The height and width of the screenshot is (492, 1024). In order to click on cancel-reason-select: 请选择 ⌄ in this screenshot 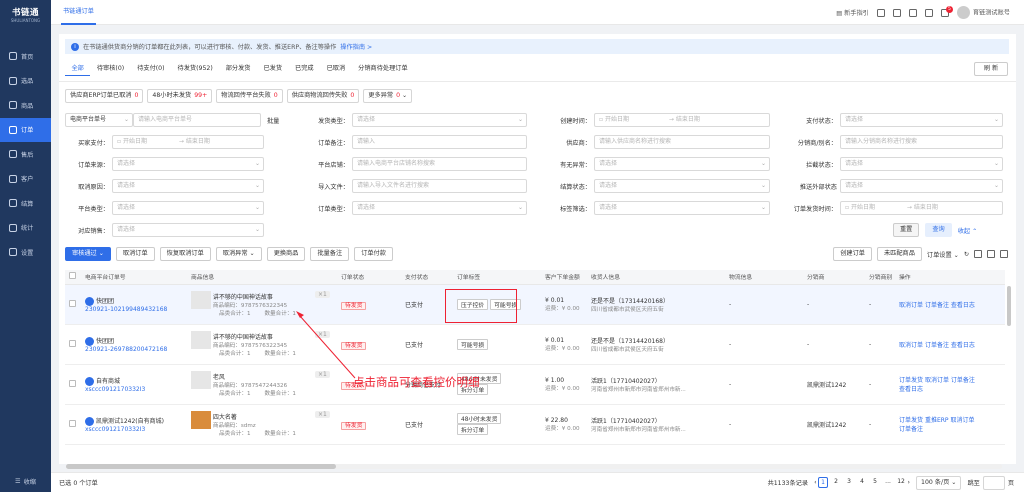, I will do `click(188, 186)`.